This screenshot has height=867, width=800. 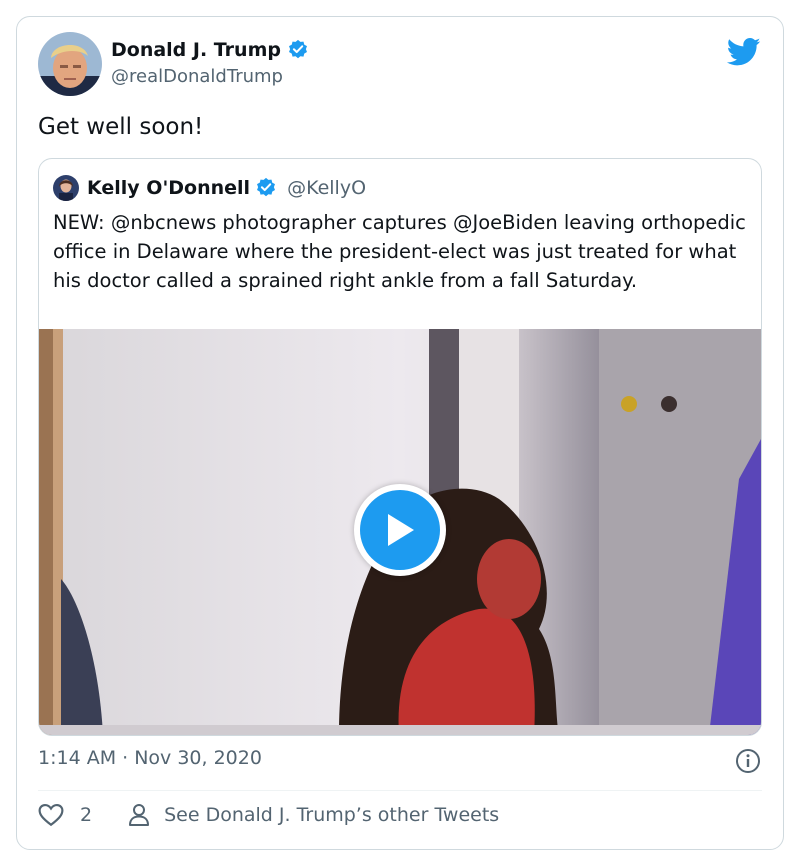 I want to click on see-other-tweets-link: See Donald J. Trump’s other Tweets, so click(x=313, y=815).